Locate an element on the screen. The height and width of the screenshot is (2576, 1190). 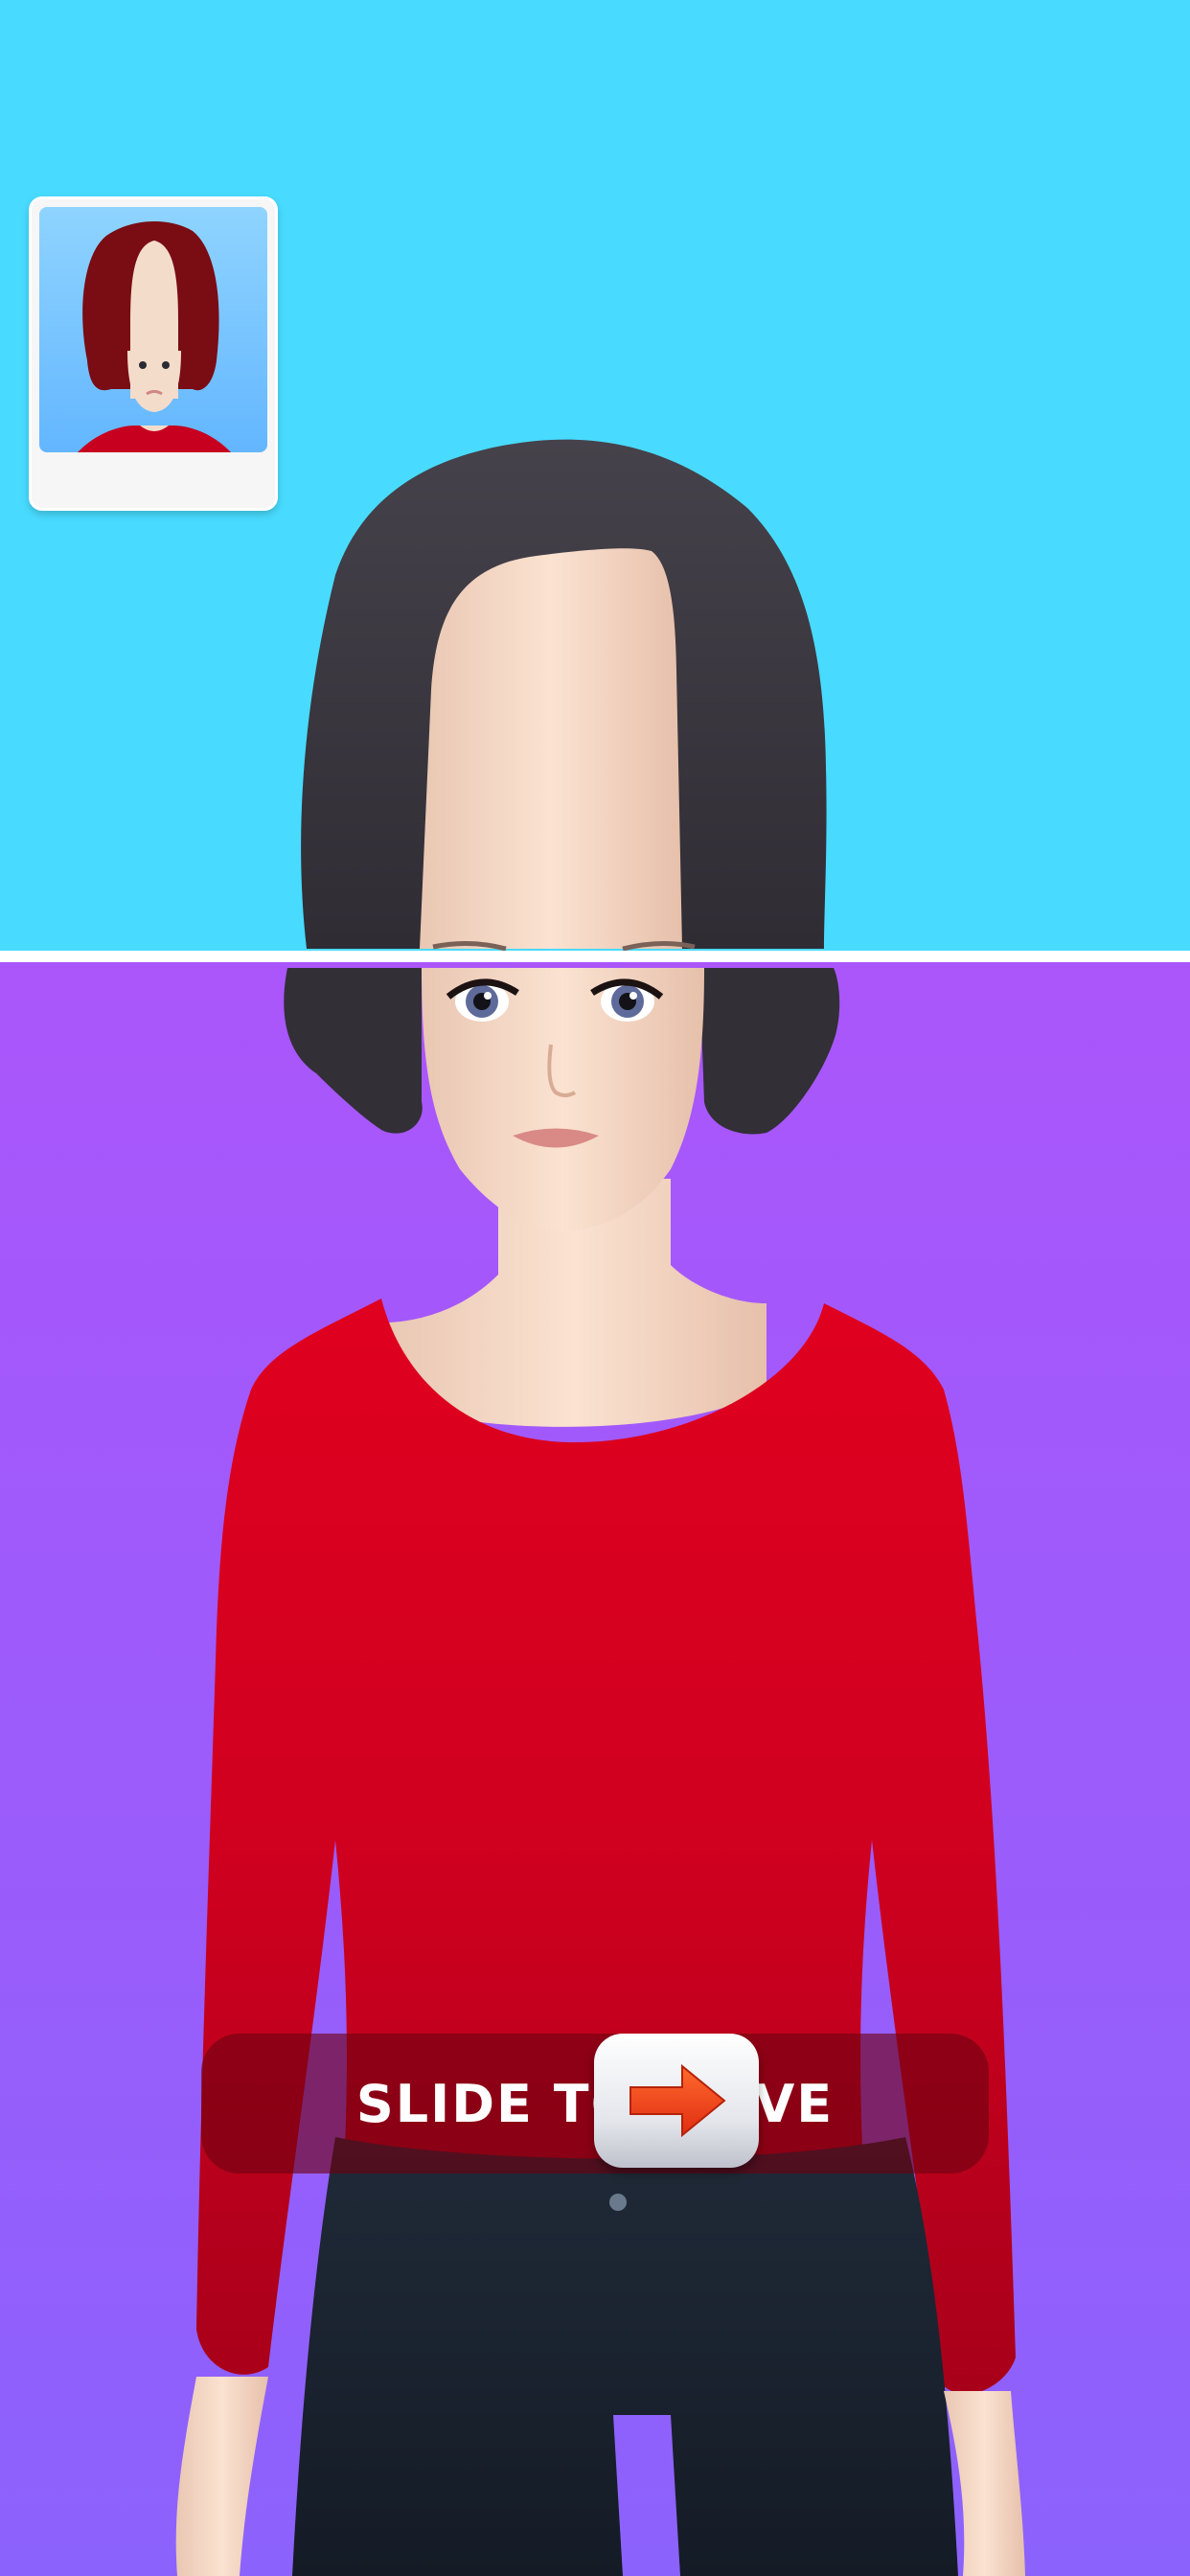
forehead is located at coordinates (551, 748).